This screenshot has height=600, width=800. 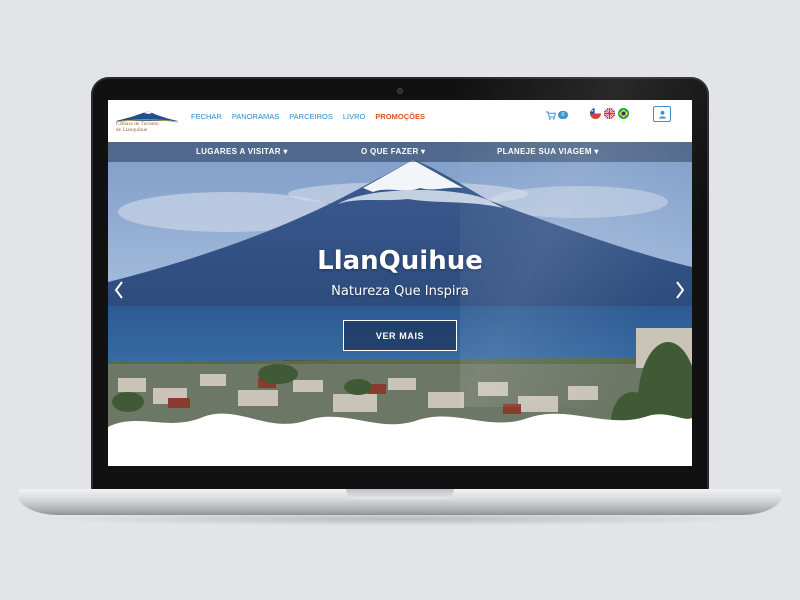 I want to click on site-logo: Camara de Turismo de Llanquihue, so click(x=147, y=122).